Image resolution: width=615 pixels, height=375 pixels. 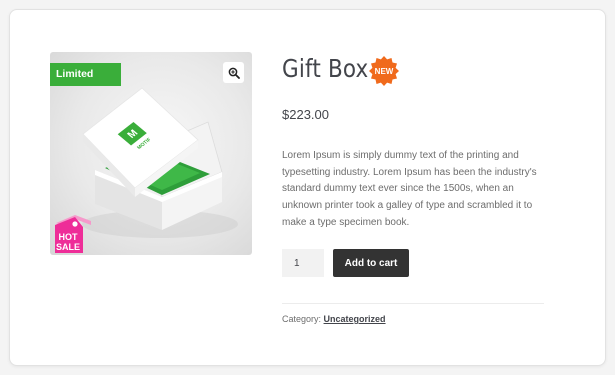 What do you see at coordinates (325, 68) in the screenshot?
I see `product-title: Gift Box` at bounding box center [325, 68].